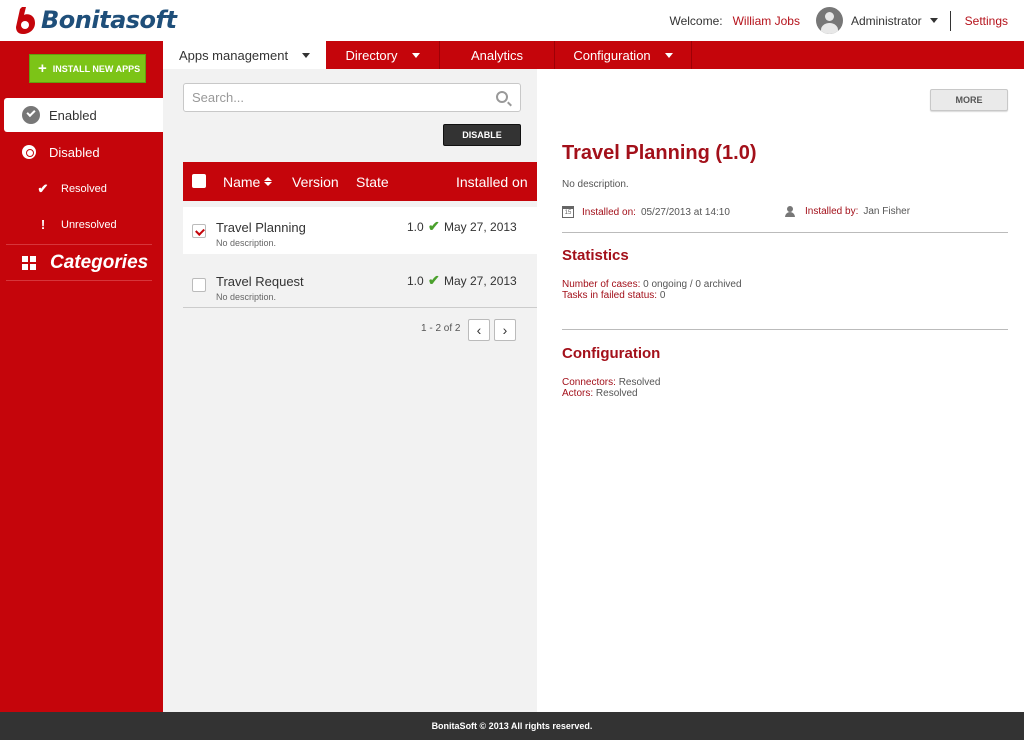  What do you see at coordinates (611, 353) in the screenshot?
I see `configuration-heading: Configuration` at bounding box center [611, 353].